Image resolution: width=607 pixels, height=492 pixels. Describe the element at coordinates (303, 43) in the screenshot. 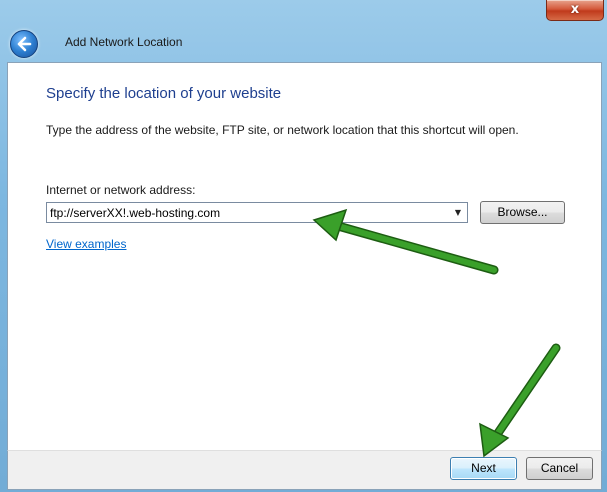

I see `title-bar: Add Network Location` at that location.